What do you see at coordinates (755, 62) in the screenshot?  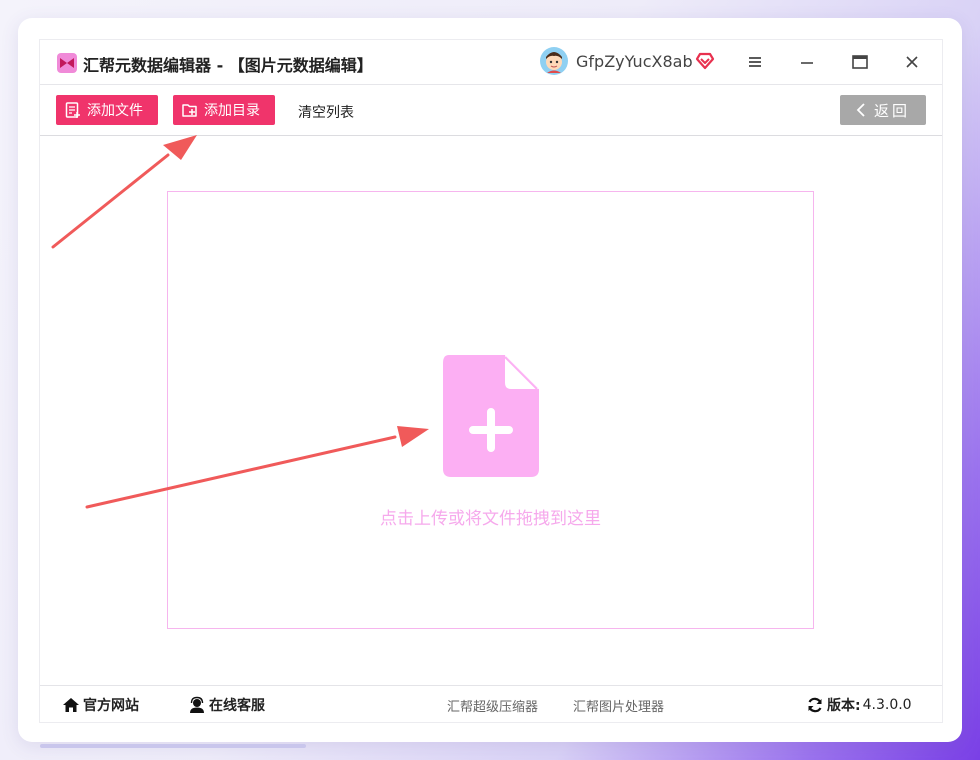 I see `menu-icon` at bounding box center [755, 62].